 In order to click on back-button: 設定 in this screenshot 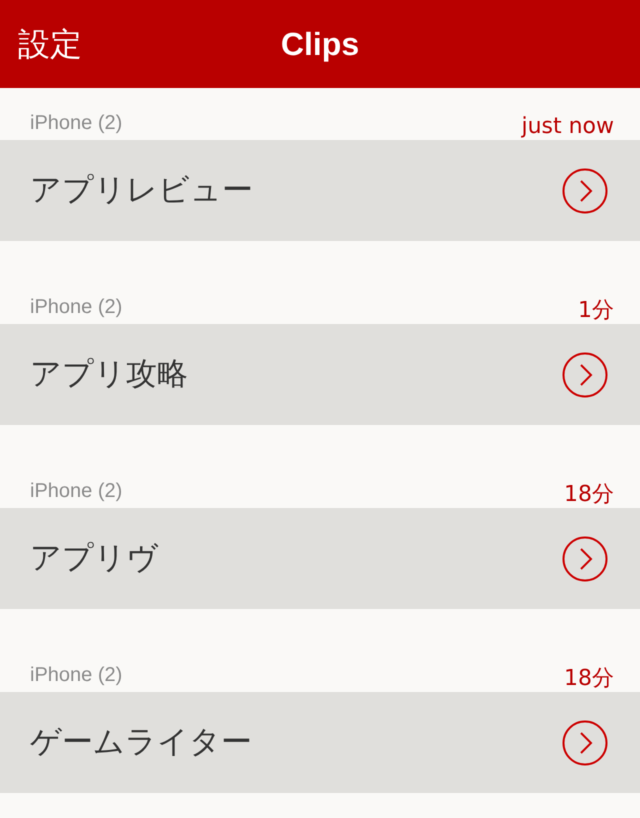, I will do `click(50, 44)`.